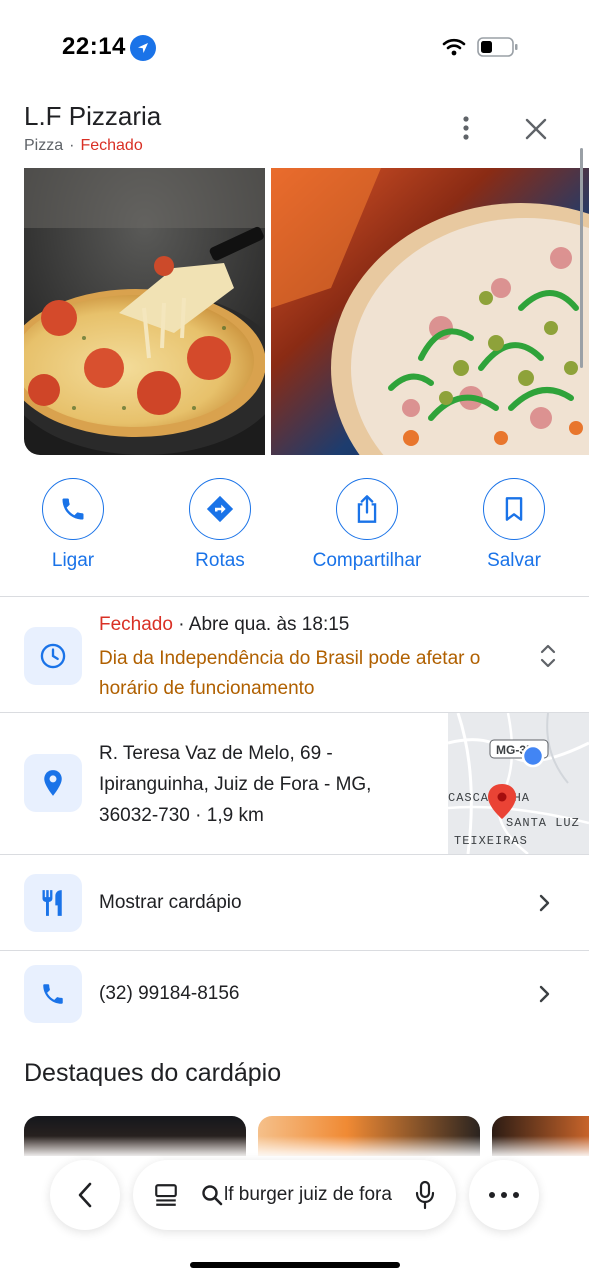  I want to click on open-status: Fechado, so click(111, 145).